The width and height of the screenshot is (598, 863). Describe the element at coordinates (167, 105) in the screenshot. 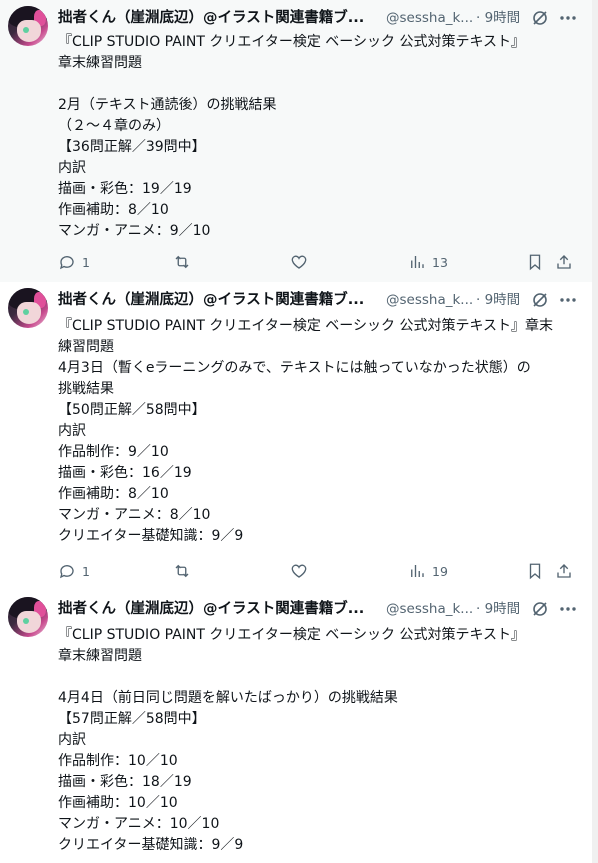

I see `tweet-line: 2月（テキスト通読後）の挑戦結果` at that location.